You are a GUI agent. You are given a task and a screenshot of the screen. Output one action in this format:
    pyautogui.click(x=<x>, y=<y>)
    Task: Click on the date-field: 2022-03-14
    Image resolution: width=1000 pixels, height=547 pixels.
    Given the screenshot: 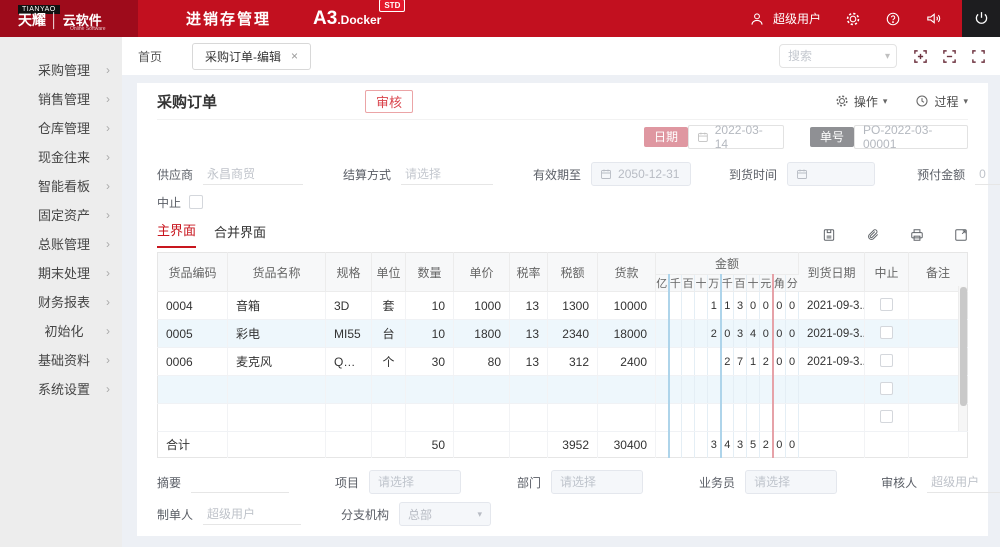 What is the action you would take?
    pyautogui.click(x=735, y=137)
    